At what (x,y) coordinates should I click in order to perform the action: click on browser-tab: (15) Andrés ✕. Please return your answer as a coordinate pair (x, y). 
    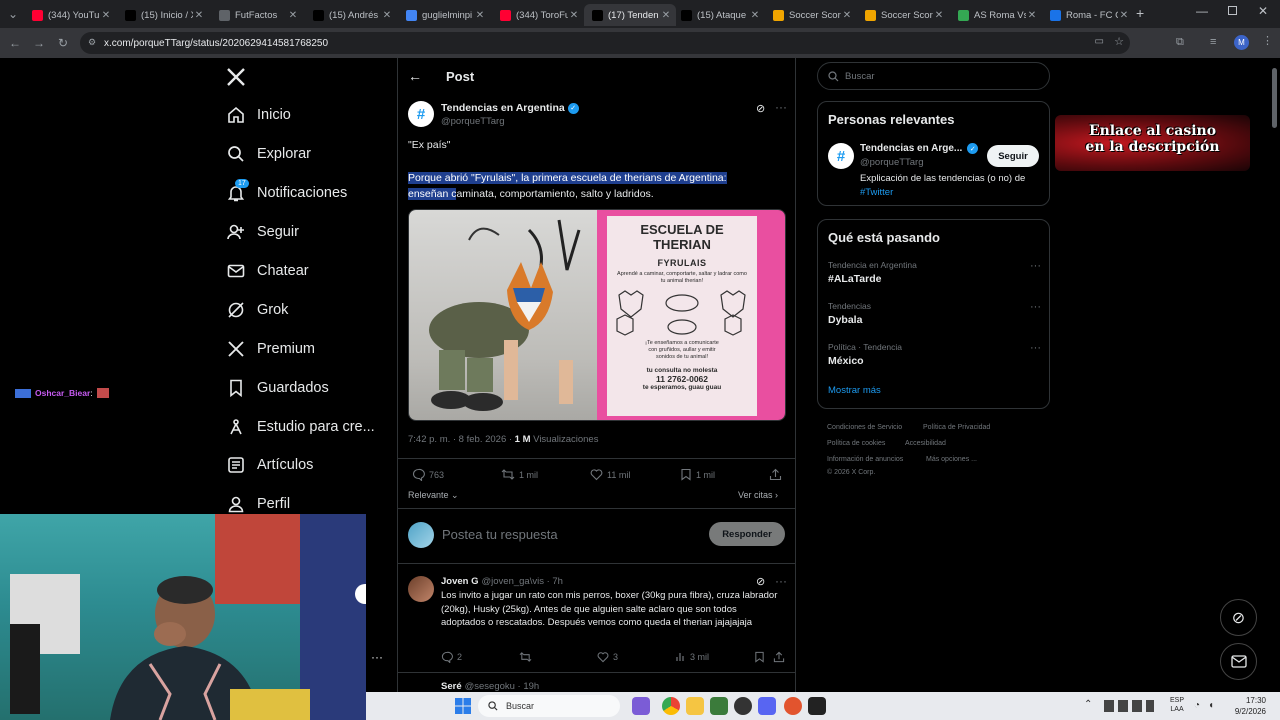
    Looking at the image, I should click on (351, 15).